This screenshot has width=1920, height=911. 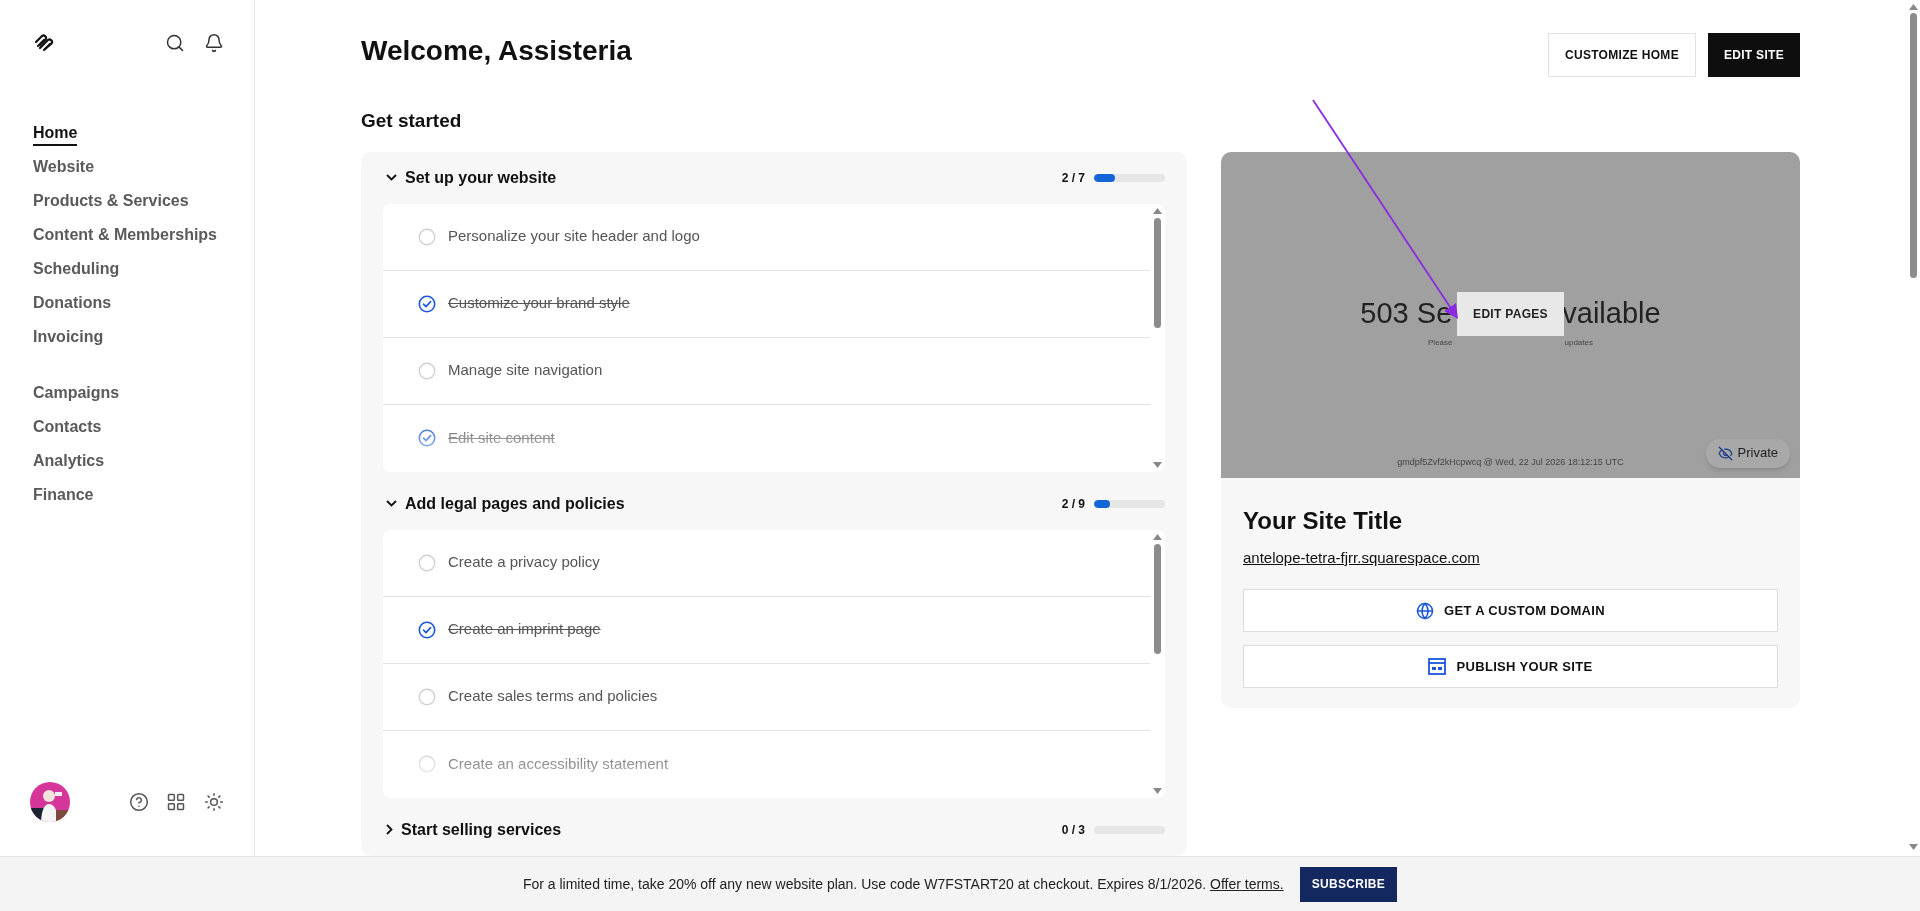 What do you see at coordinates (474, 829) in the screenshot?
I see `section-toggle: Start selling services` at bounding box center [474, 829].